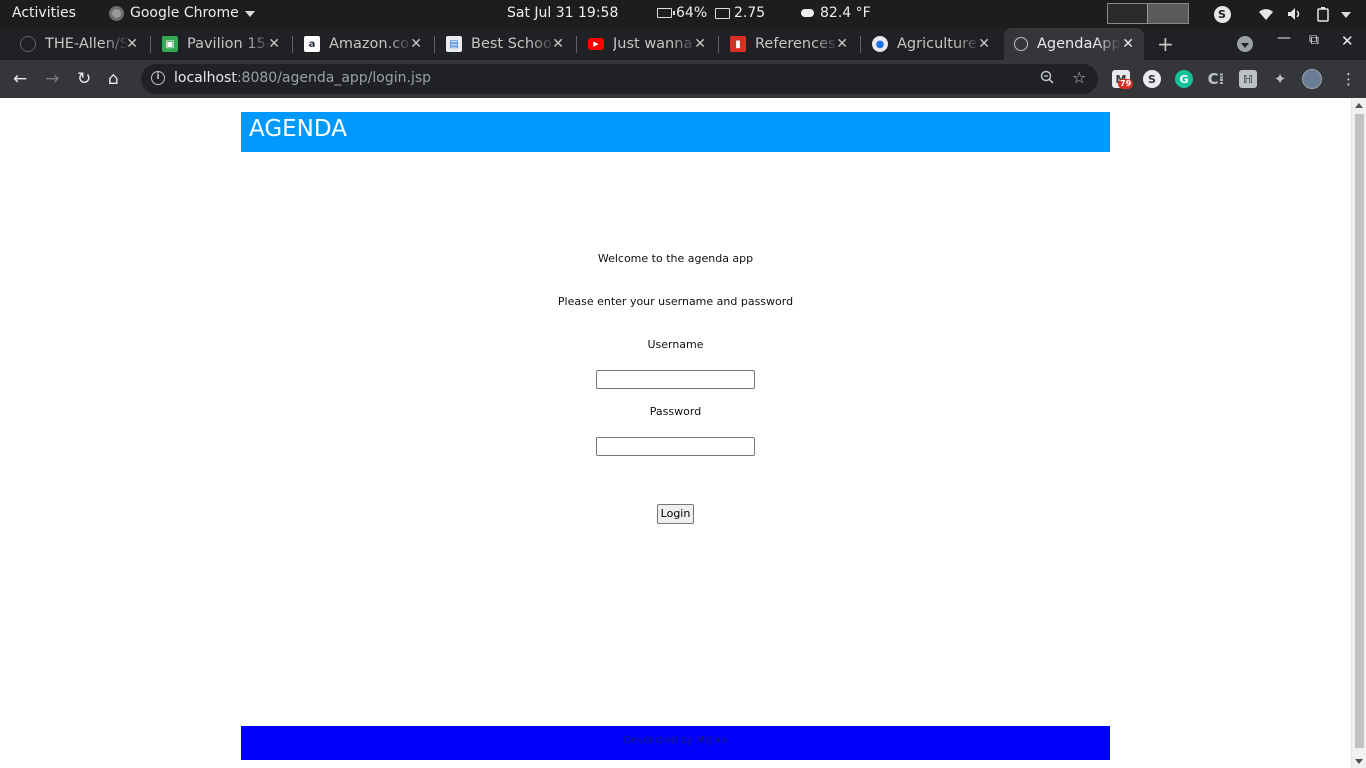  I want to click on tab-amazon: a Amazon.co ✕, so click(368, 44).